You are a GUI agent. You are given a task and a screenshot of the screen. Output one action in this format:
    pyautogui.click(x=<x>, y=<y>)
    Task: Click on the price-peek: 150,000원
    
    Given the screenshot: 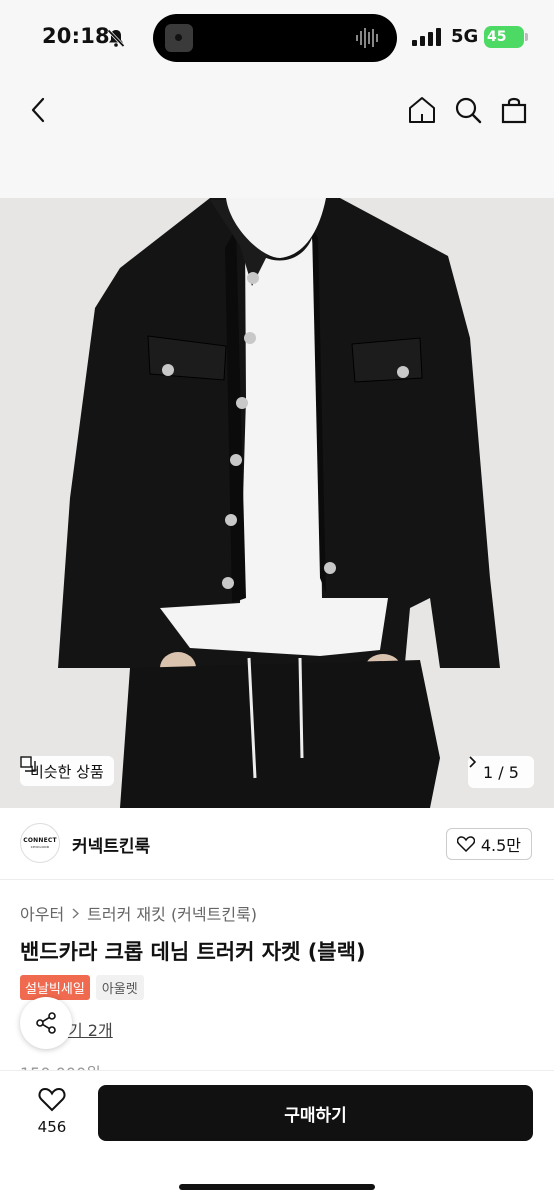 What is the action you would take?
    pyautogui.click(x=60, y=1065)
    